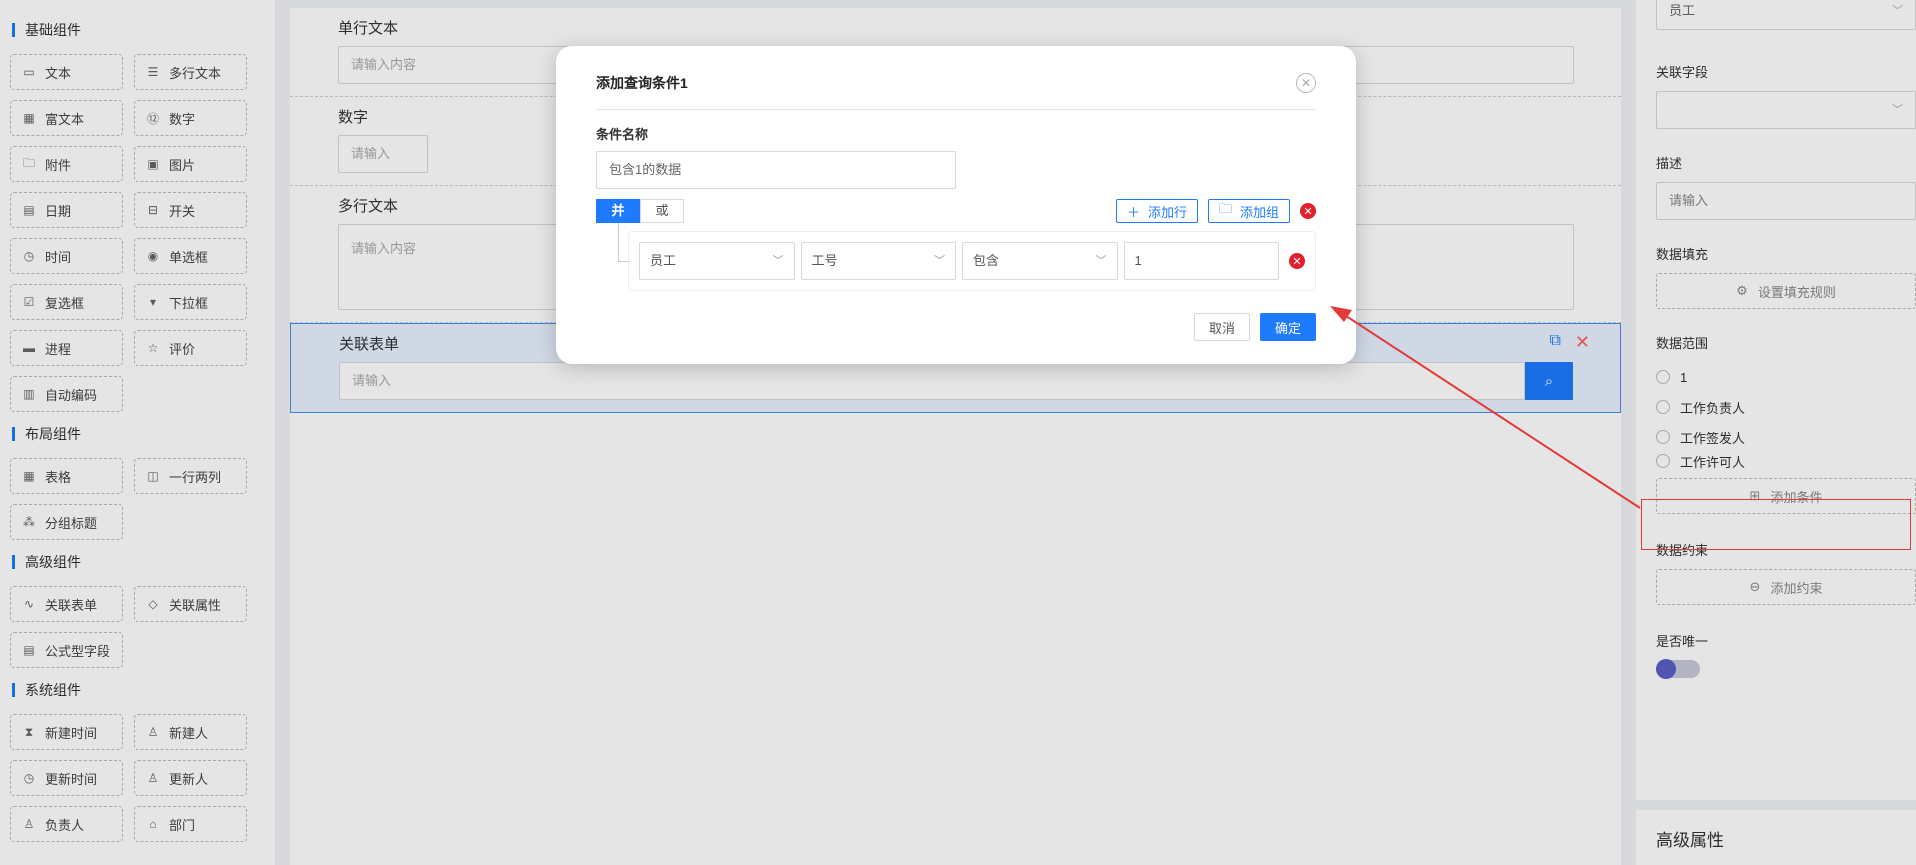 This screenshot has width=1916, height=865. What do you see at coordinates (824, 260) in the screenshot?
I see `subfield-select-value: 工号` at bounding box center [824, 260].